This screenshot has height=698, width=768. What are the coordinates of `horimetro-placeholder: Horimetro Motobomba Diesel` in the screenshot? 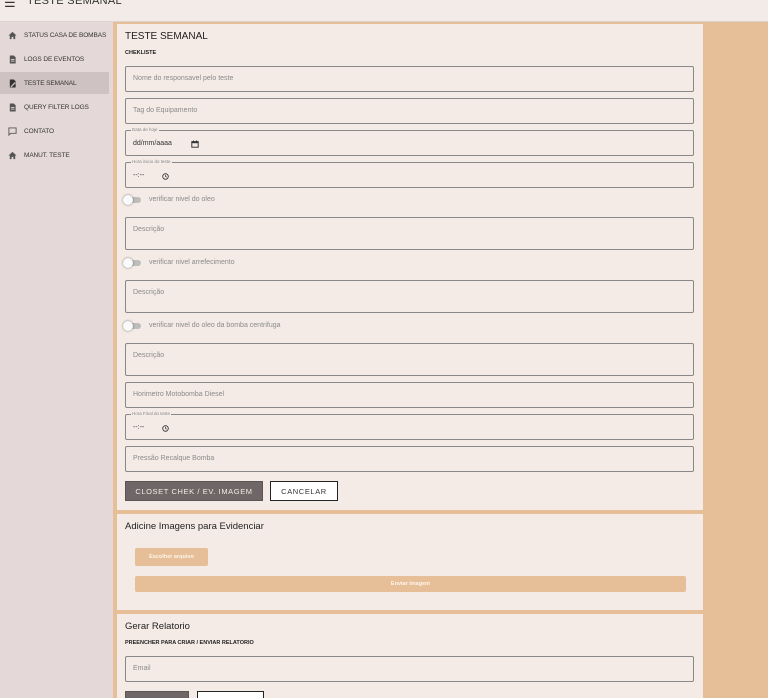 It's located at (179, 394).